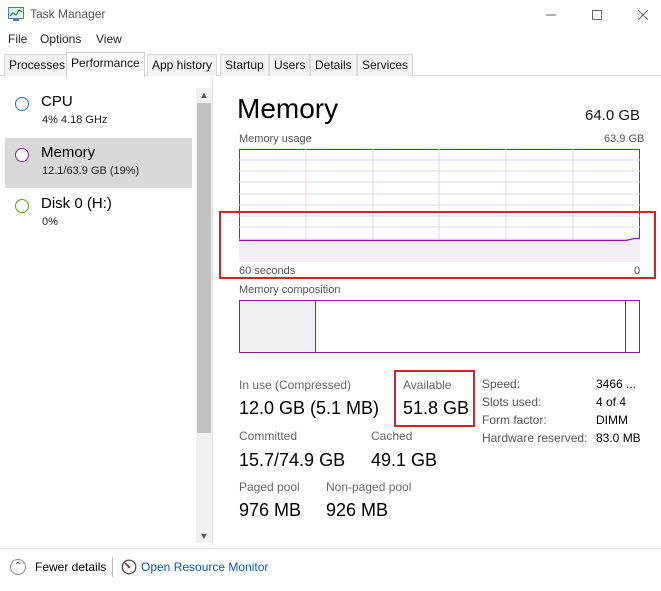 The height and width of the screenshot is (591, 661). What do you see at coordinates (37, 65) in the screenshot?
I see `tab-processes: Processes` at bounding box center [37, 65].